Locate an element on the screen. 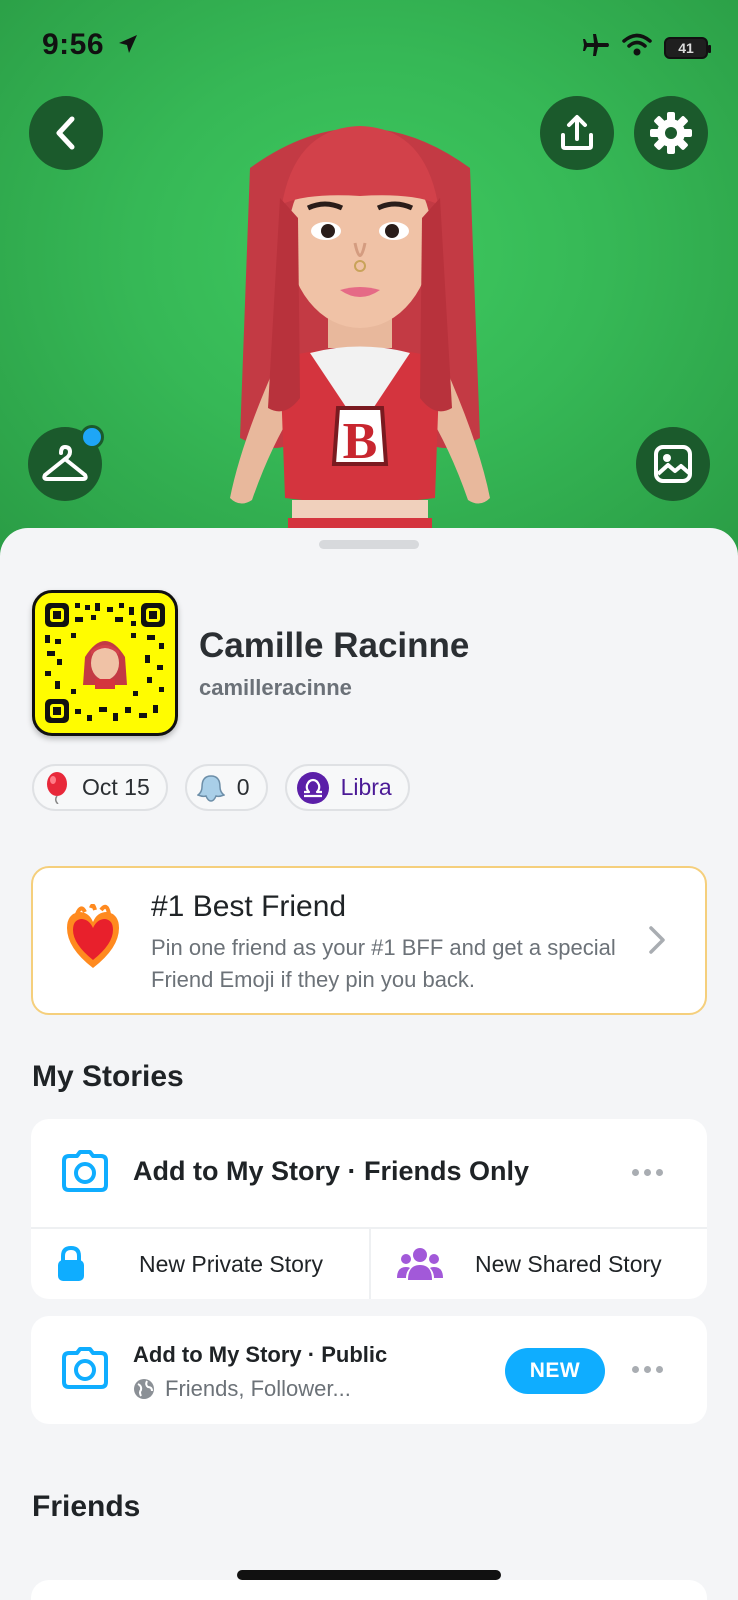 This screenshot has height=1600, width=738. fire-heart-icon is located at coordinates (93, 936).